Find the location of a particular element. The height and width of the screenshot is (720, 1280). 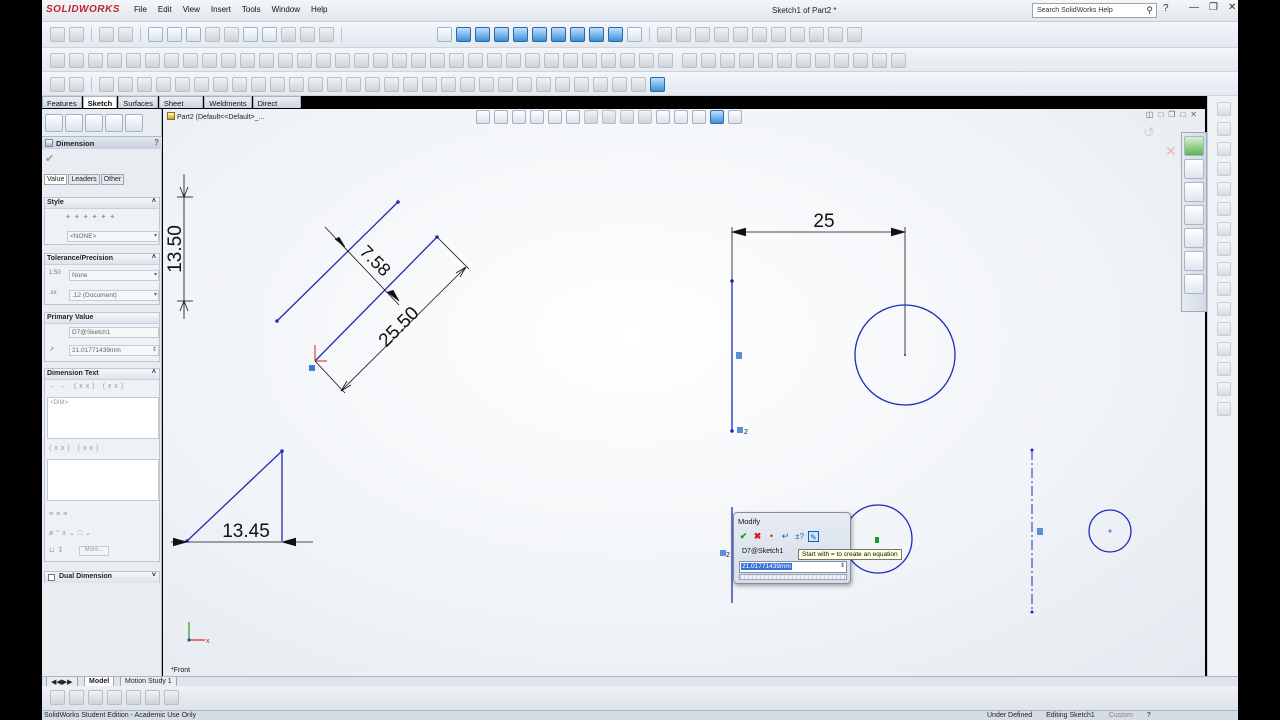

appearances-icon is located at coordinates (1194, 238).